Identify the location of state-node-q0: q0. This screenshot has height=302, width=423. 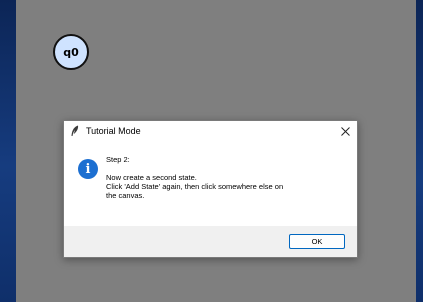
(71, 52).